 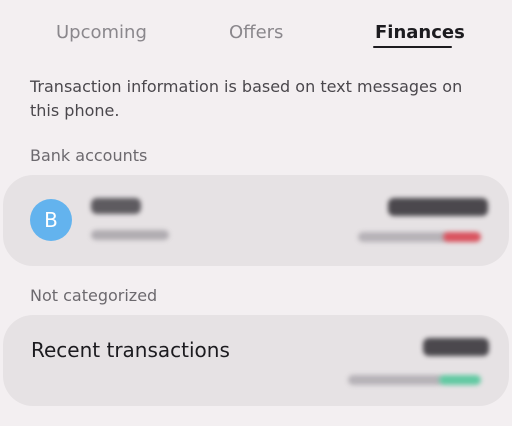 I want to click on tab-bar: Upcoming Offers Finances, so click(x=256, y=28).